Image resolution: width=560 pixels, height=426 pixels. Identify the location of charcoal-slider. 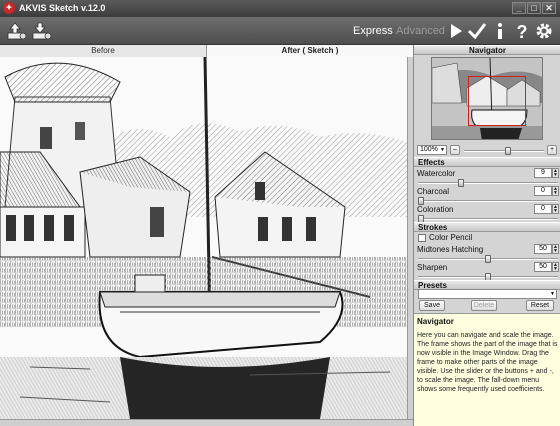
(488, 201).